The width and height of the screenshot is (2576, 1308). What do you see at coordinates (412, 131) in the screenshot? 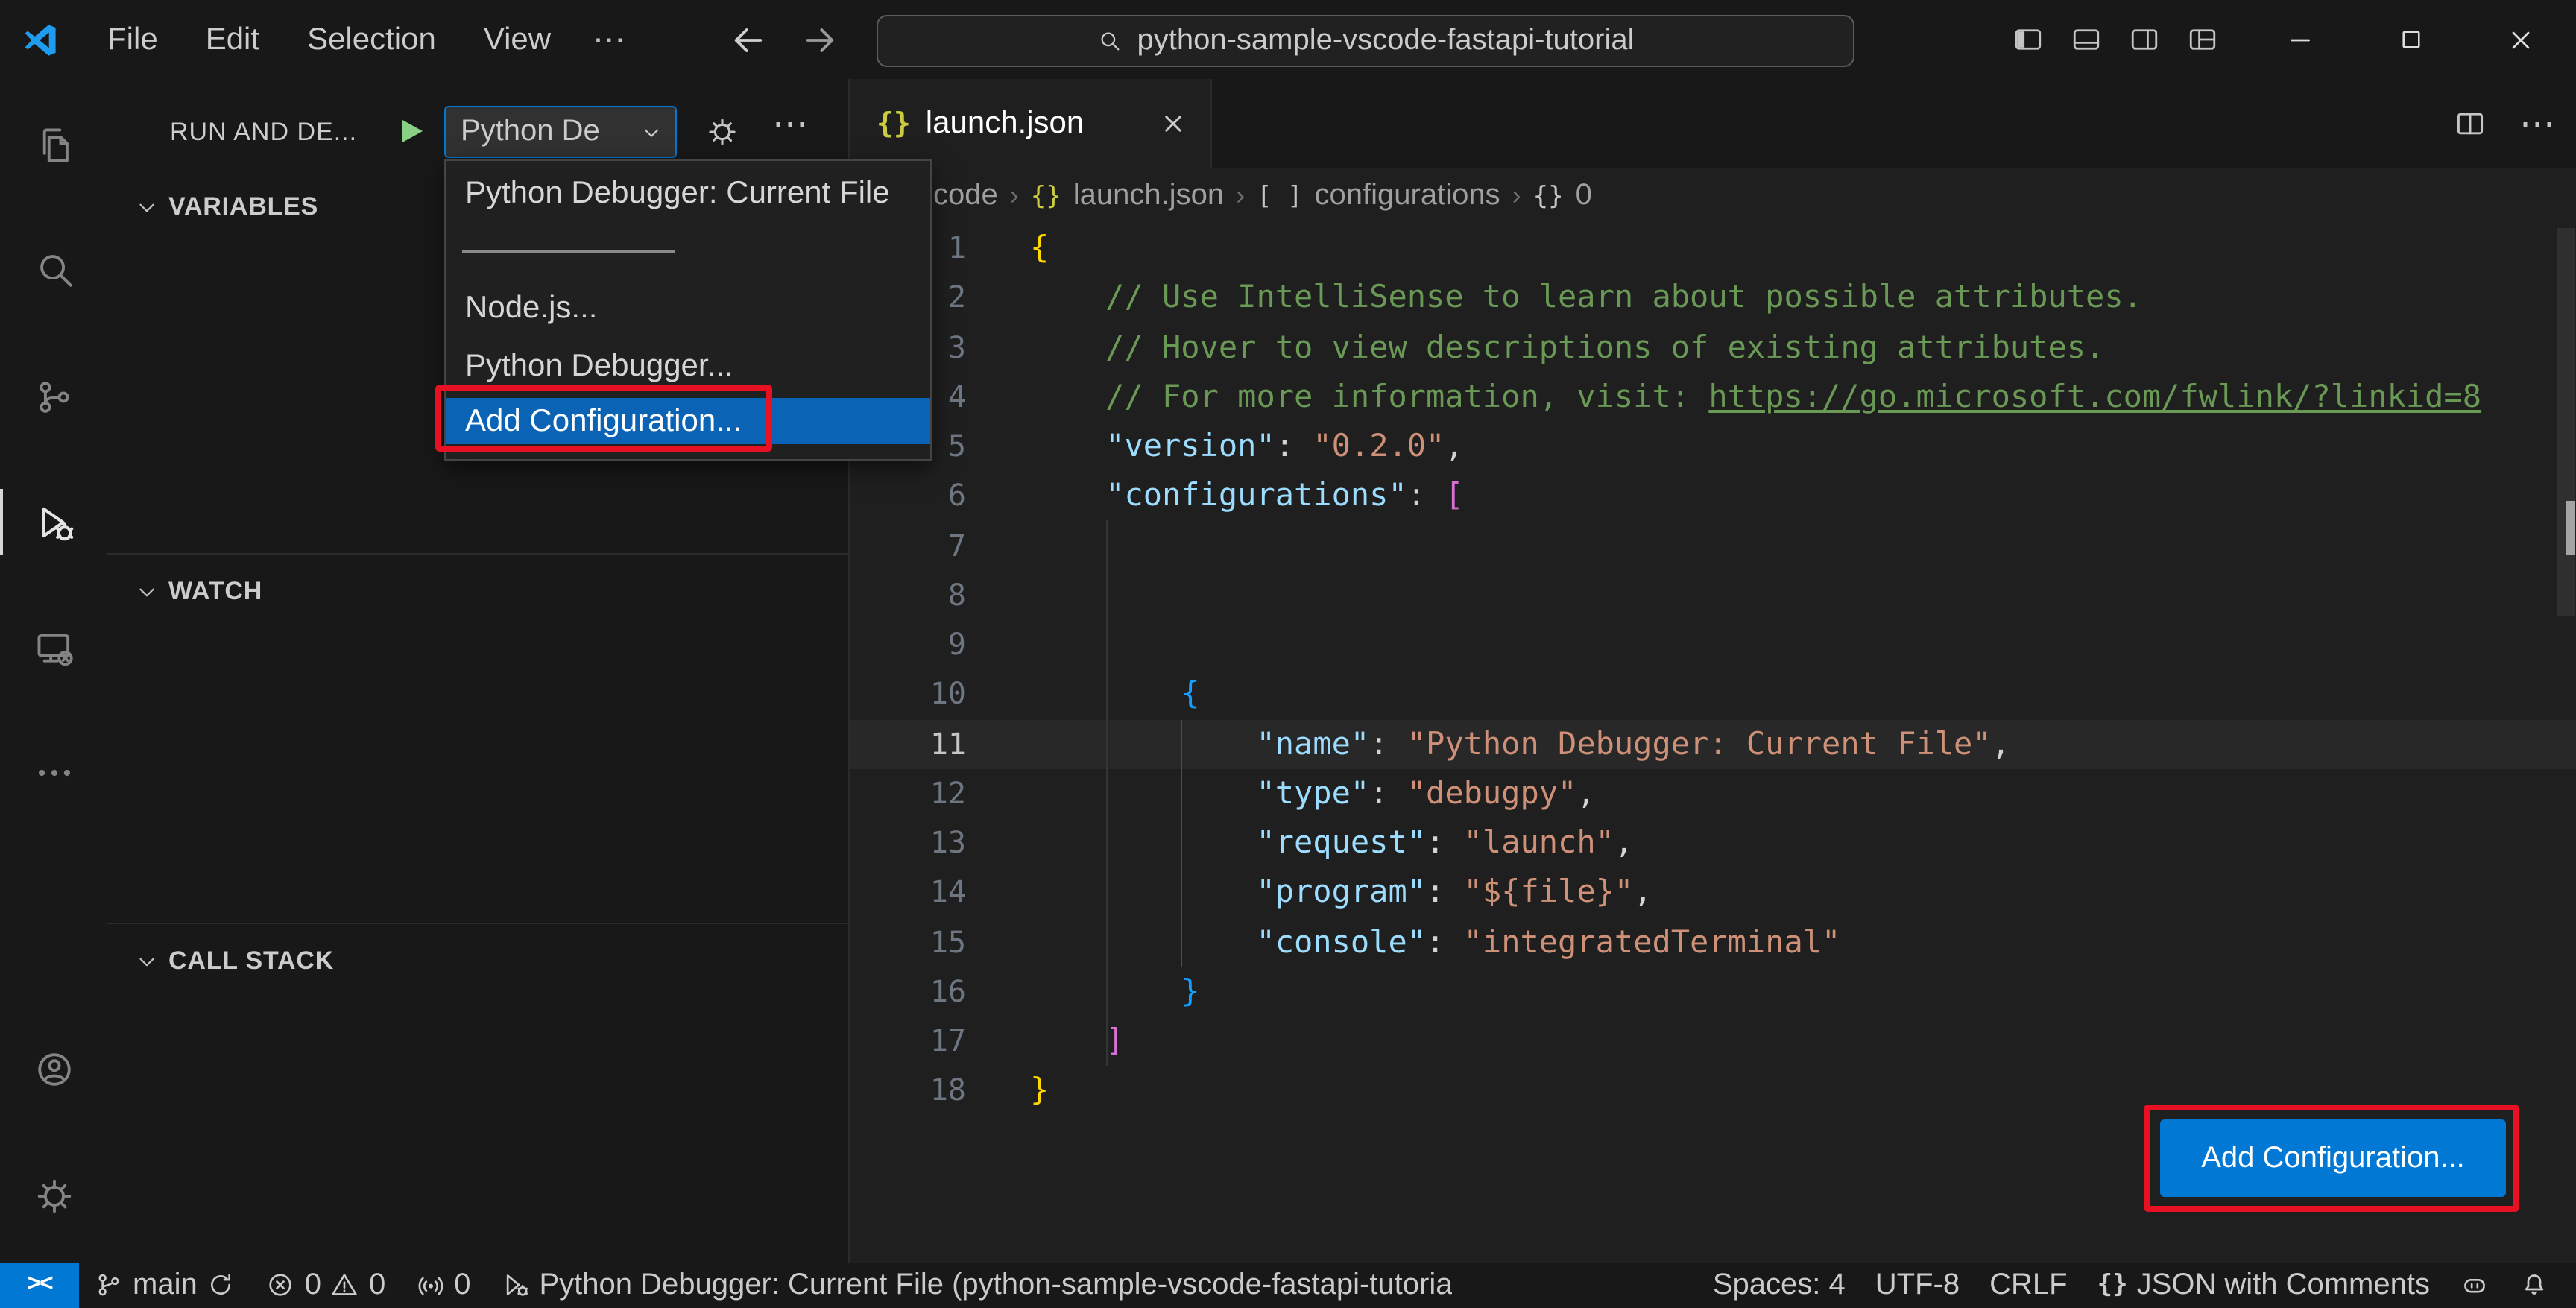
I see `start-debugging-icon` at bounding box center [412, 131].